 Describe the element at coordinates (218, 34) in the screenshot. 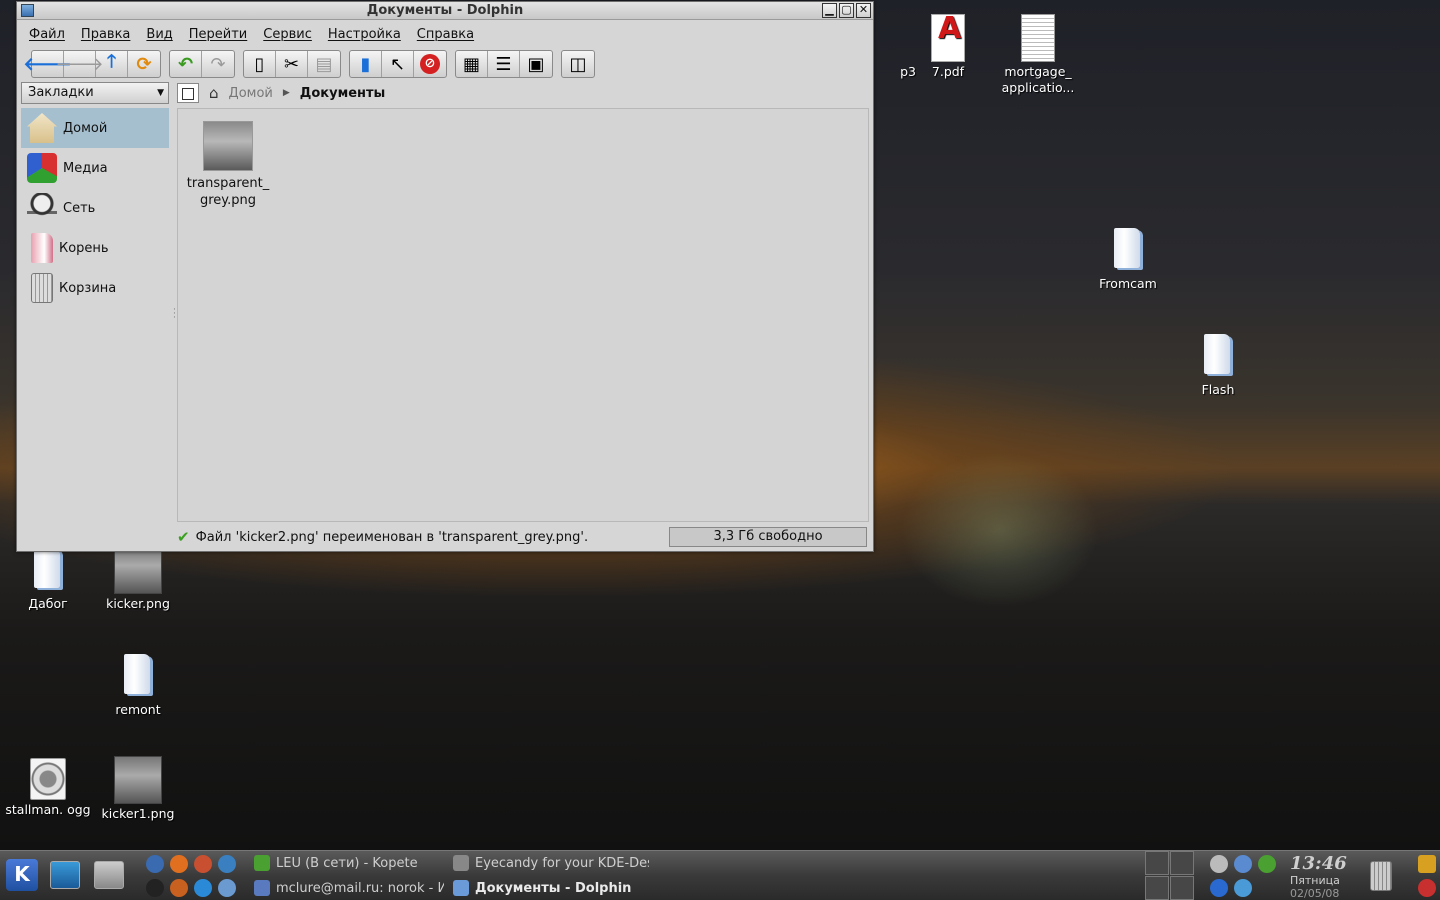

I see `menu-go: Перейти` at that location.